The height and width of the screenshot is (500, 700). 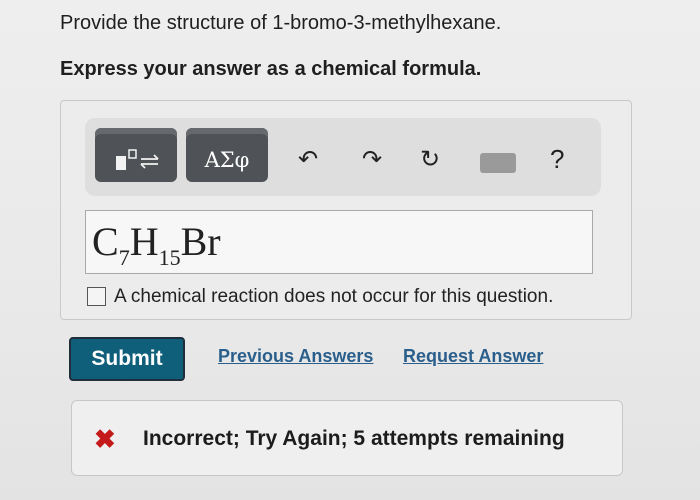 What do you see at coordinates (137, 159) in the screenshot?
I see `templates-icon` at bounding box center [137, 159].